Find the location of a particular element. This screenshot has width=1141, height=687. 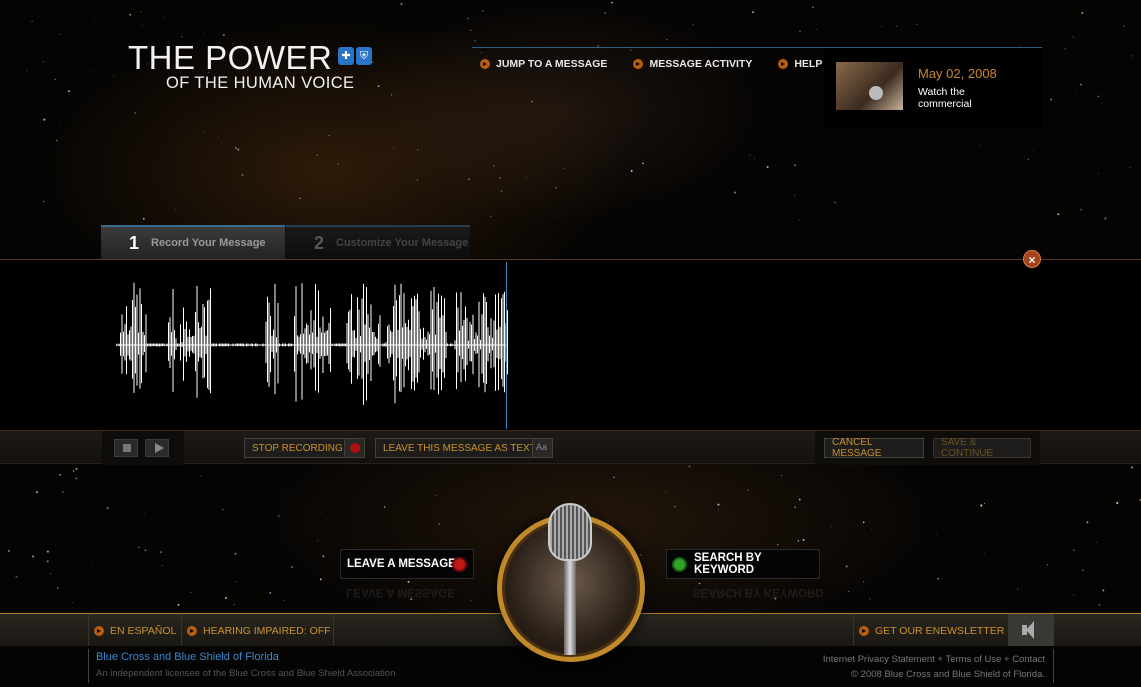

audio-waveform is located at coordinates (312, 343).